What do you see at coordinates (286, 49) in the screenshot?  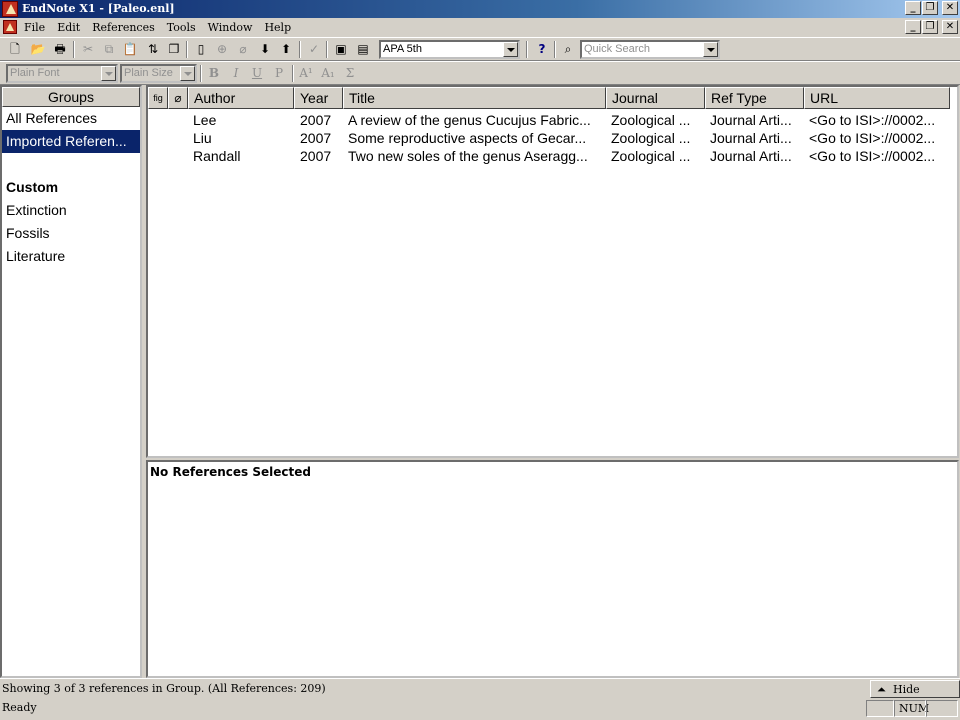 I see `format-bibliography-icon: ⬆` at bounding box center [286, 49].